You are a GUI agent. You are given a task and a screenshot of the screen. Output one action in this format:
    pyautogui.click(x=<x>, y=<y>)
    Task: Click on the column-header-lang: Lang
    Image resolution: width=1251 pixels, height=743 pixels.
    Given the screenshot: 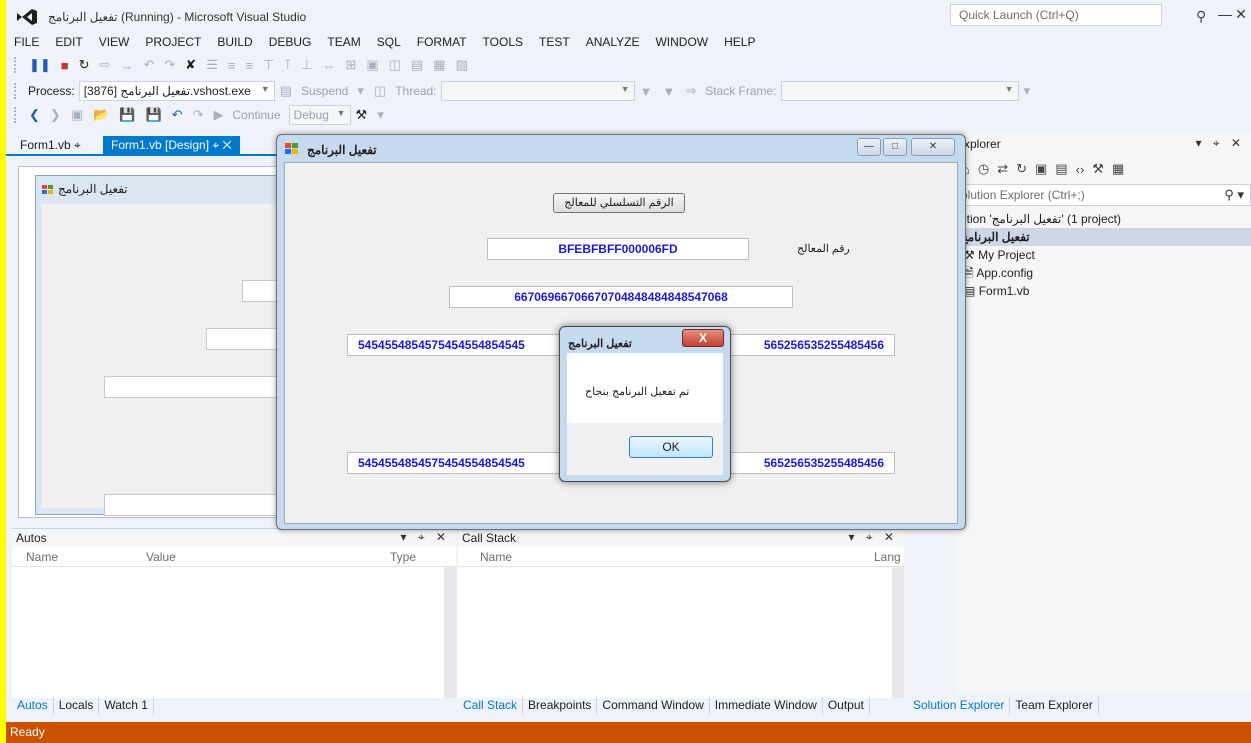 What is the action you would take?
    pyautogui.click(x=887, y=557)
    